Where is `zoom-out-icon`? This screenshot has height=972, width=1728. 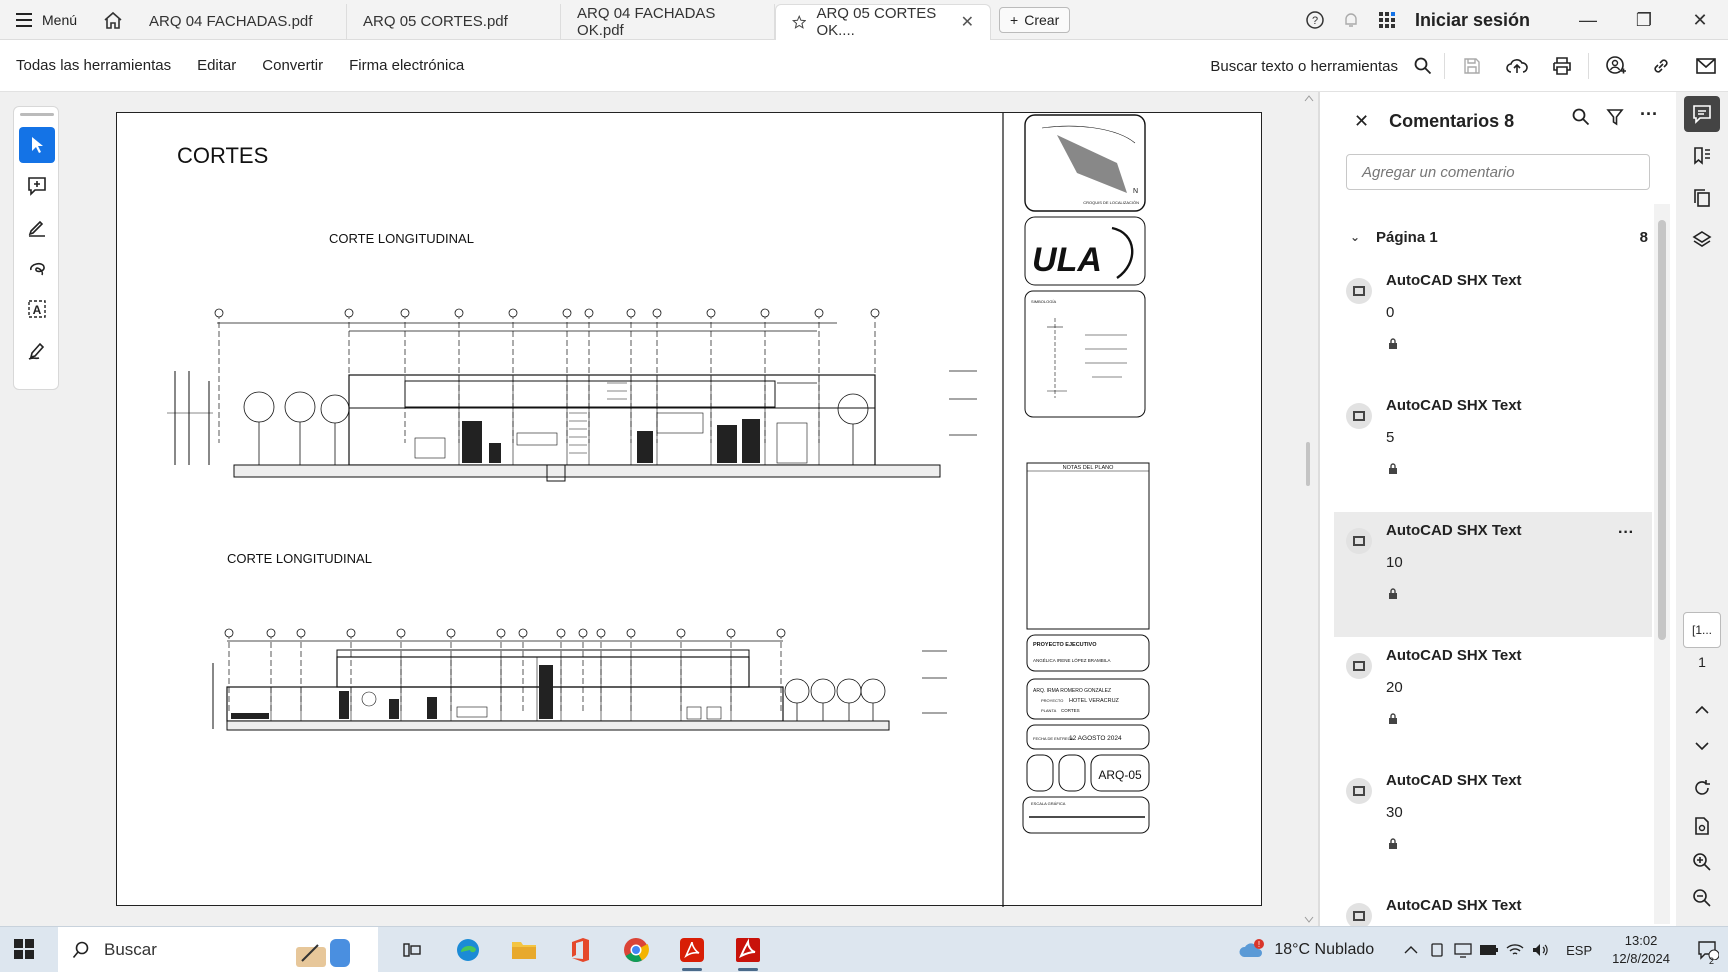
zoom-out-icon is located at coordinates (1702, 898).